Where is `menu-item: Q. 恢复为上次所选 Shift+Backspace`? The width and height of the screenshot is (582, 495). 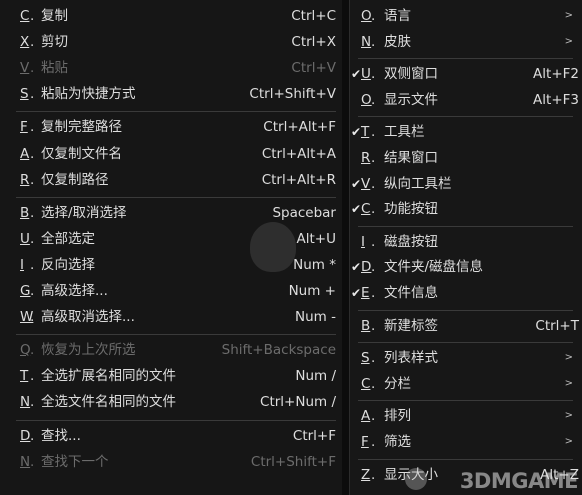 menu-item: Q. 恢复为上次所选 Shift+Backspace is located at coordinates (171, 350).